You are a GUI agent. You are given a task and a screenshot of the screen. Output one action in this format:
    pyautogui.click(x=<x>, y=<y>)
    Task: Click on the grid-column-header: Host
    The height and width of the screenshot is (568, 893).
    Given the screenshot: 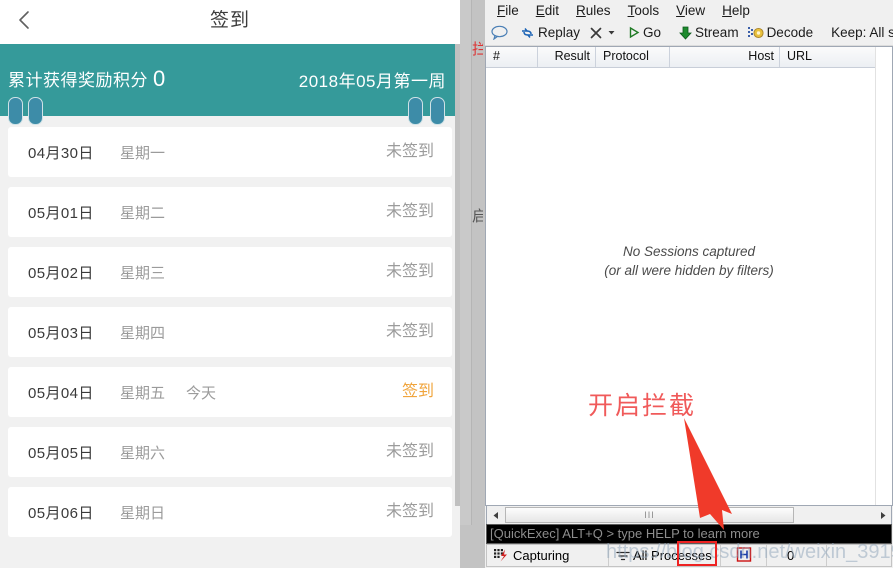 What is the action you would take?
    pyautogui.click(x=725, y=57)
    